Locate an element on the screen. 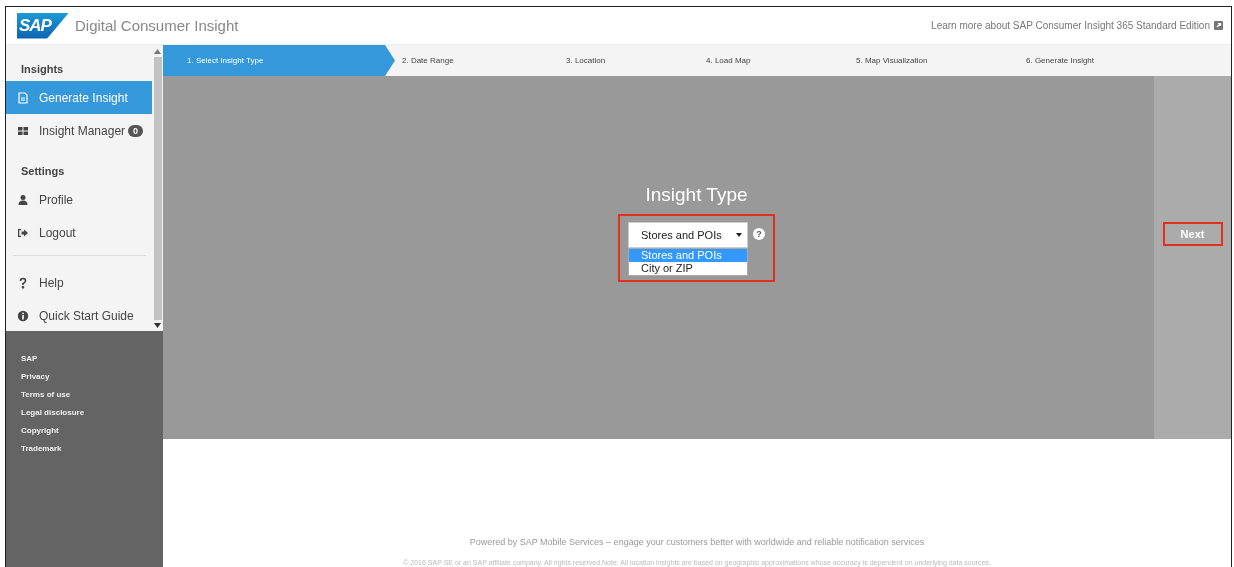  scroll-down-icon is located at coordinates (157, 325).